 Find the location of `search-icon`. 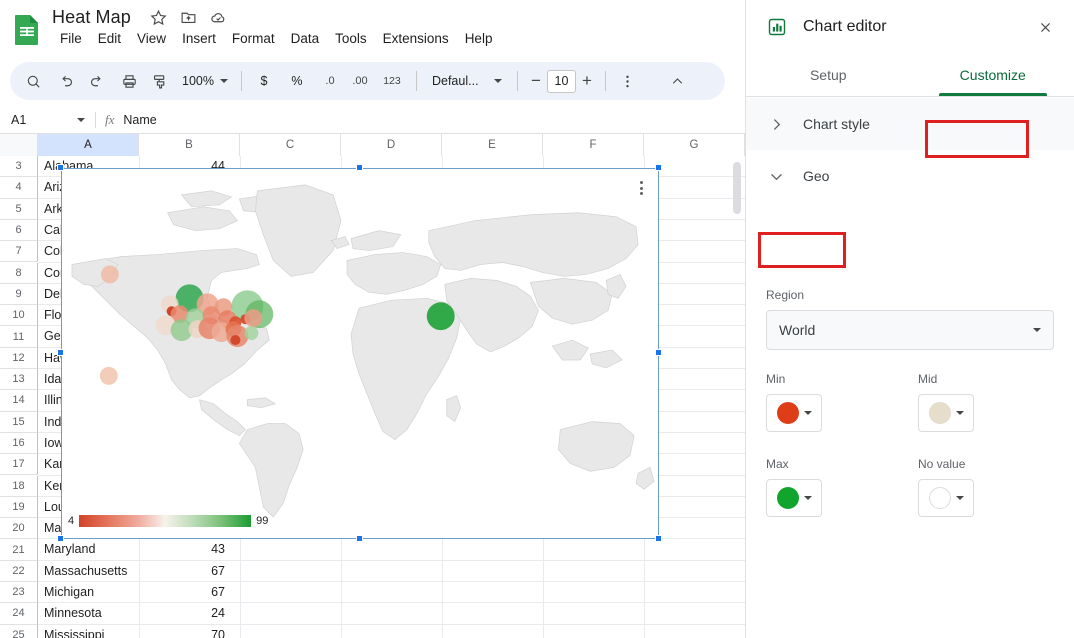

search-icon is located at coordinates (33, 81).